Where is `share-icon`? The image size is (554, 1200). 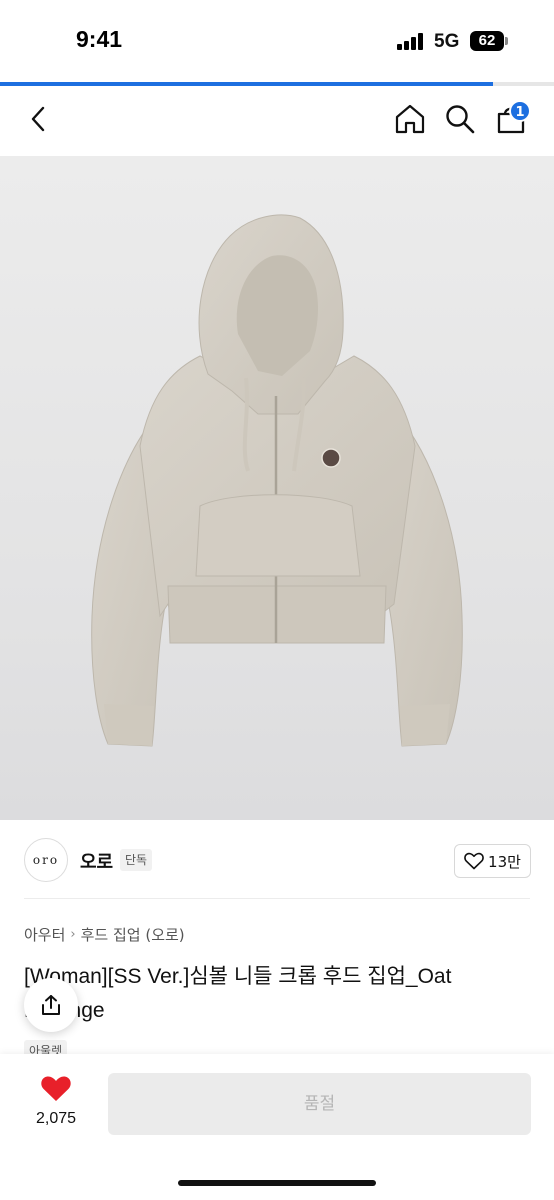 share-icon is located at coordinates (51, 1005).